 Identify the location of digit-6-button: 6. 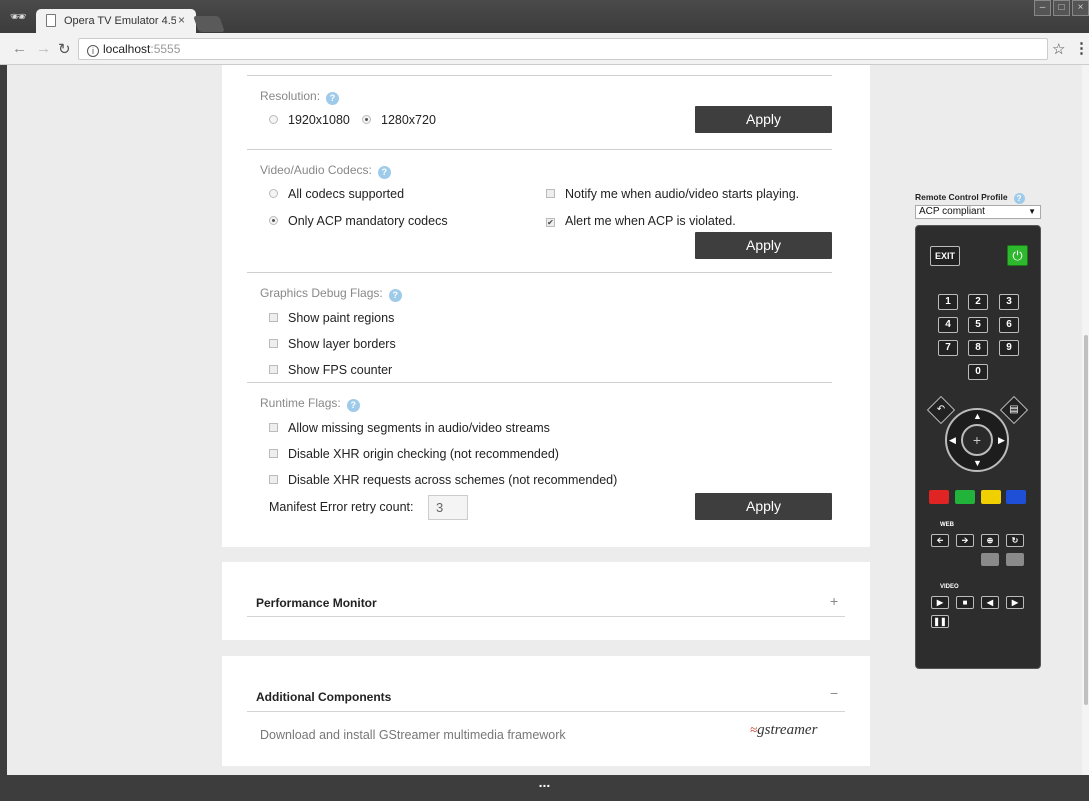
(1009, 325).